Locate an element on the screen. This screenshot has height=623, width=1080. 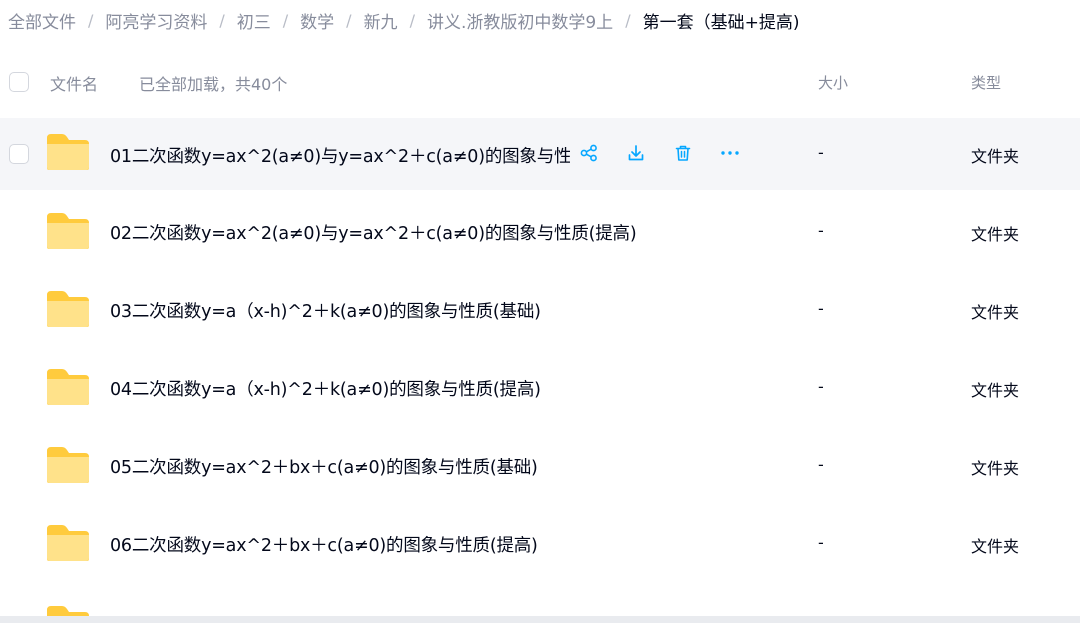
breadcrumb-item-math: 数学 is located at coordinates (317, 20).